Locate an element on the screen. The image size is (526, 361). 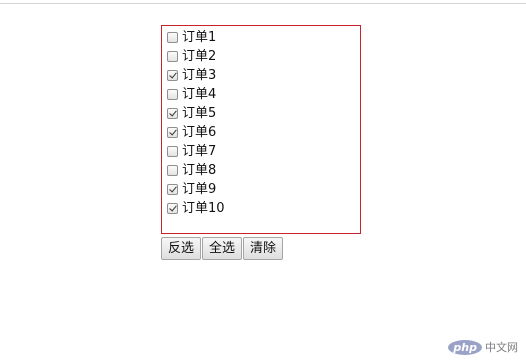
invert-selection-button: 反选 is located at coordinates (181, 248).